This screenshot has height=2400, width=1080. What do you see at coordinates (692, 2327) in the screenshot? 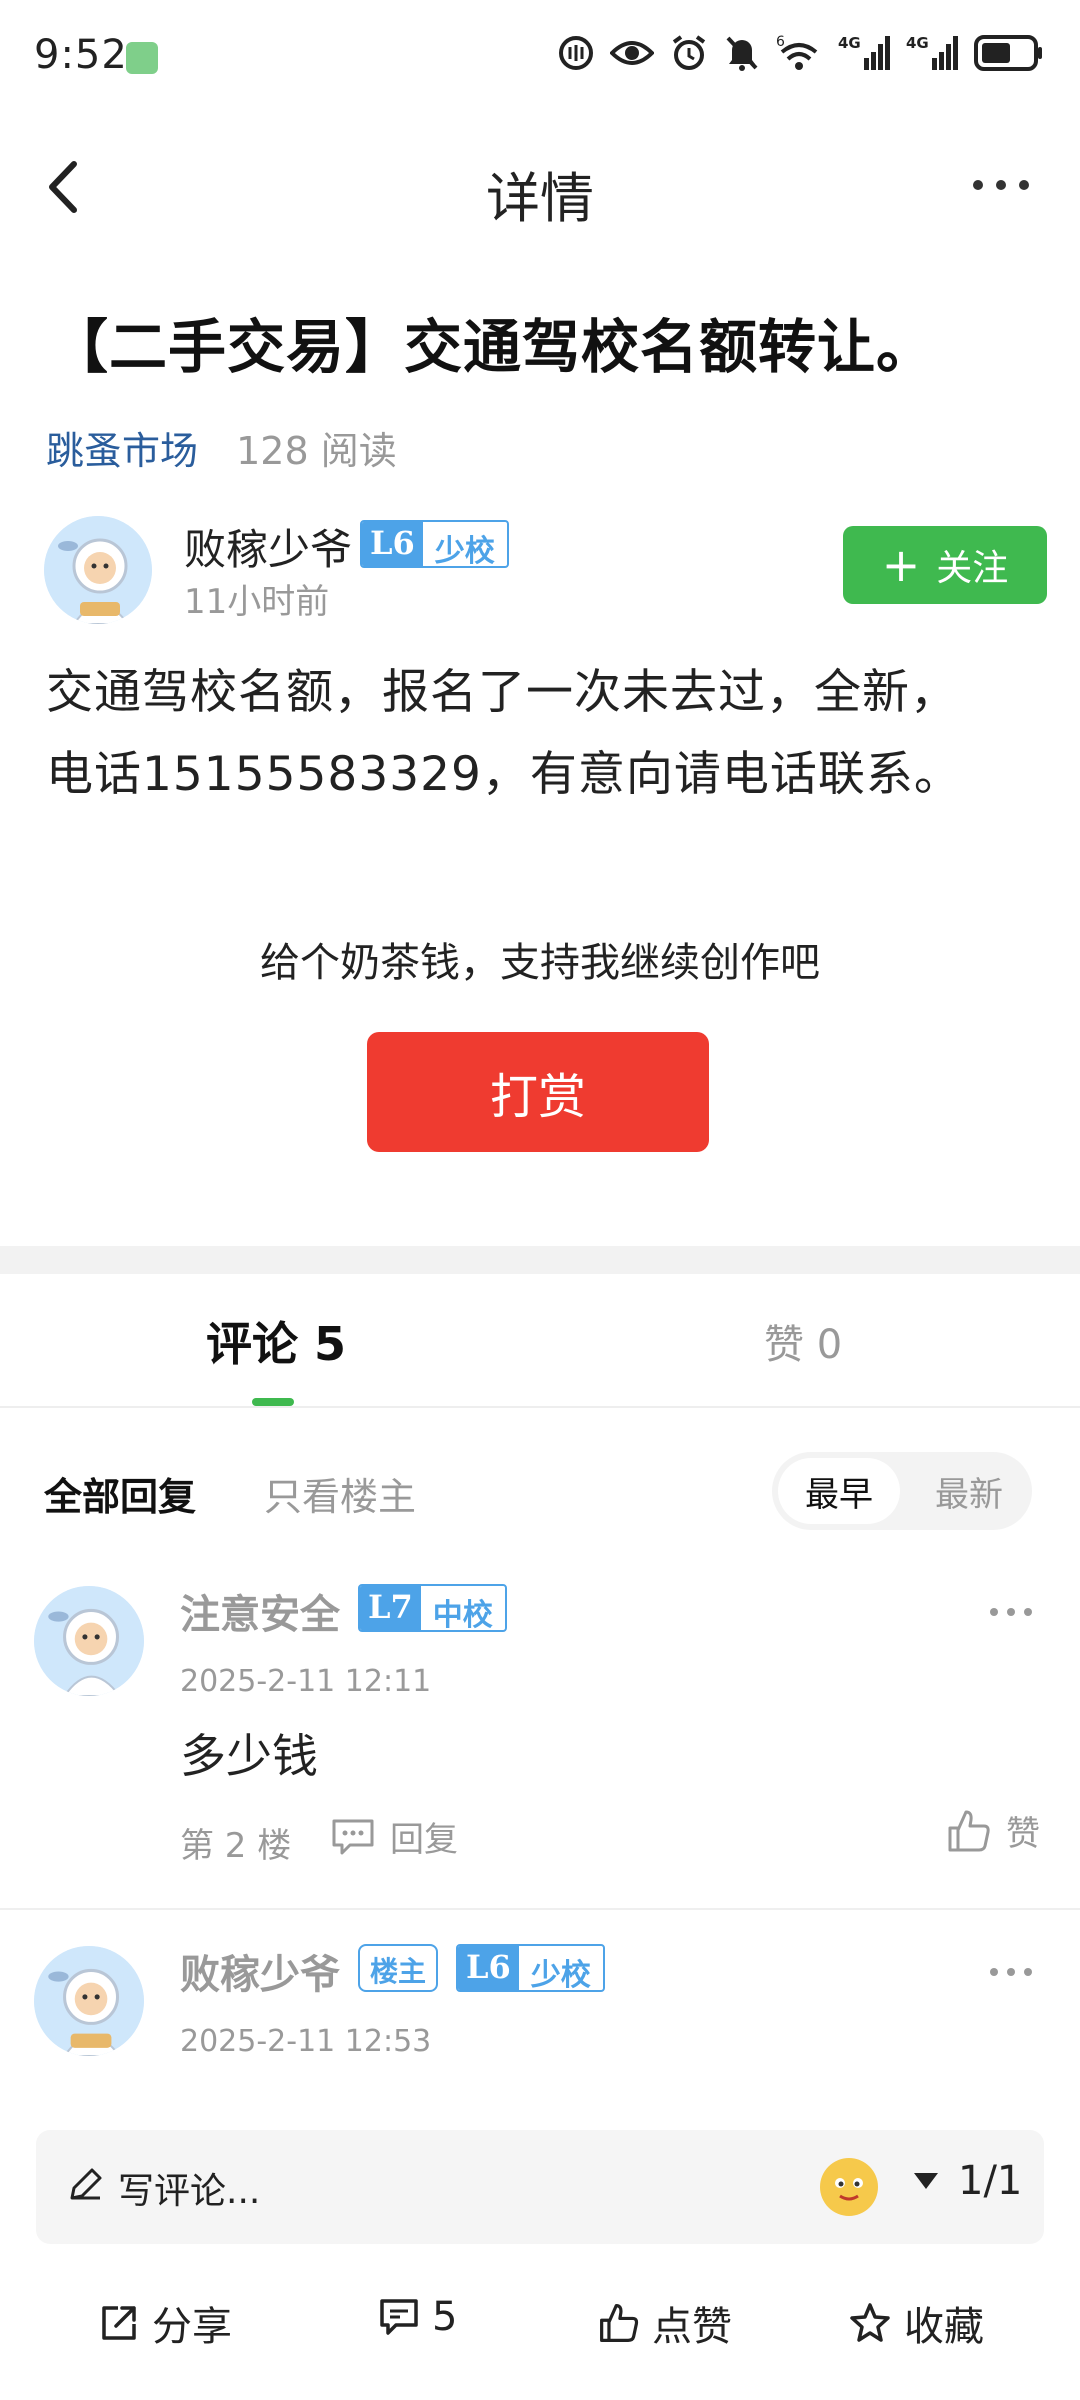
I see `like-label: 点赞` at bounding box center [692, 2327].